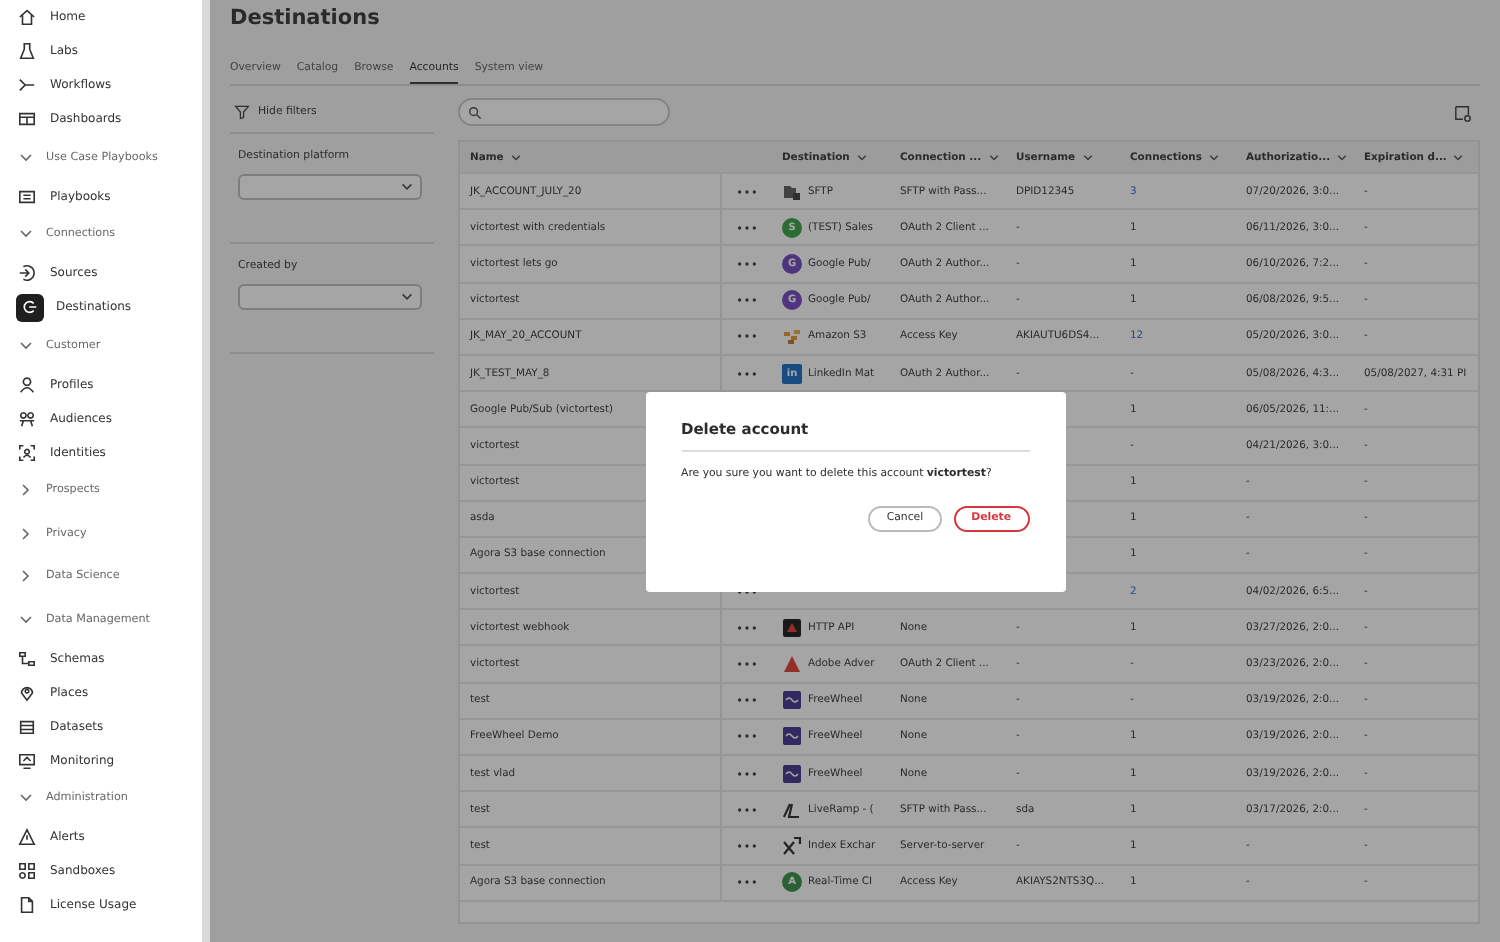 This screenshot has width=1500, height=942. What do you see at coordinates (306, 19) in the screenshot?
I see `page-title: Destinations` at bounding box center [306, 19].